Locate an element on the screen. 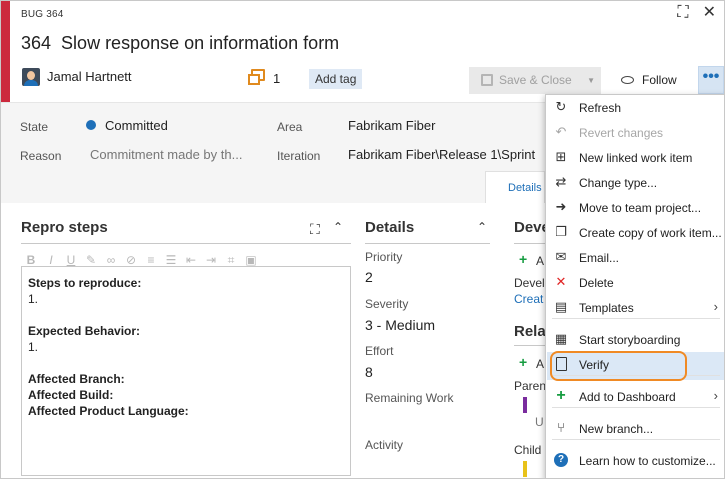 This screenshot has width=725, height=479. discussion-icon is located at coordinates (256, 77).